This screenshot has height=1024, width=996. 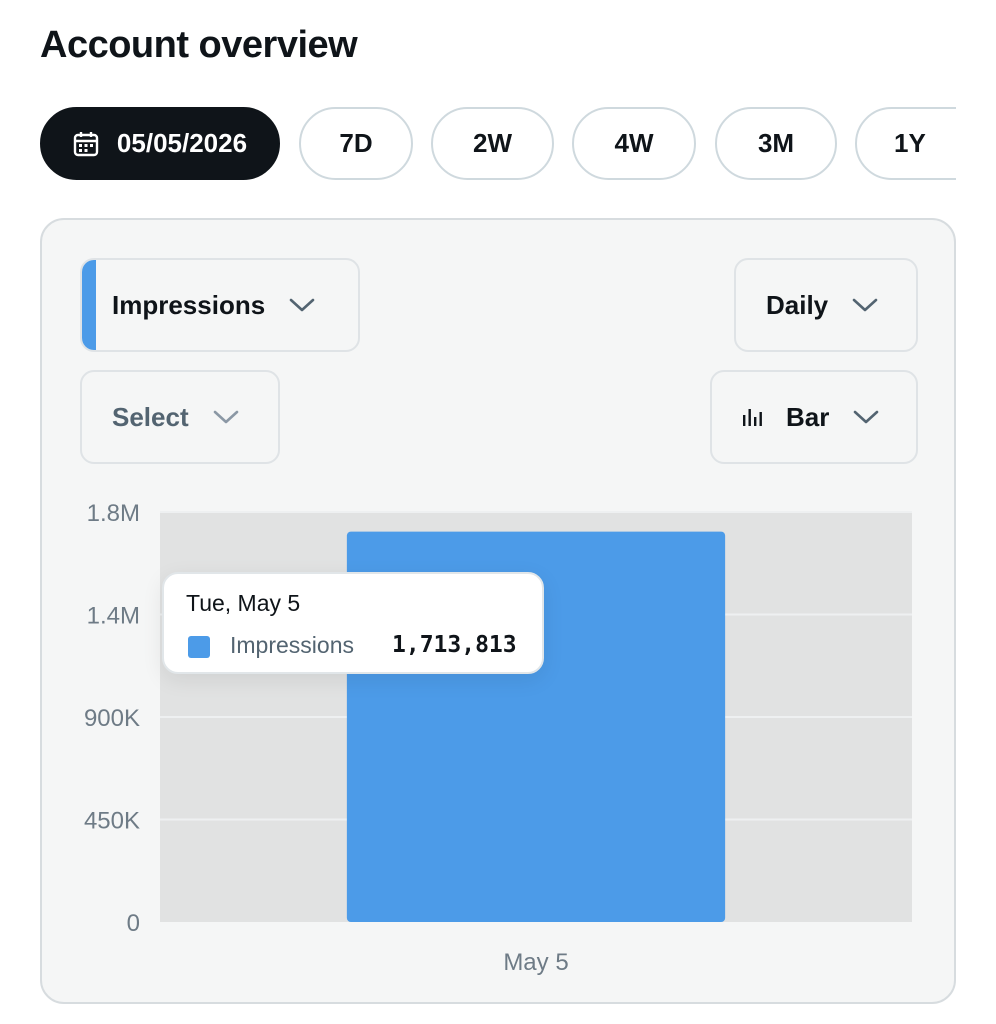 I want to click on range-7d-button: 7D, so click(x=356, y=143).